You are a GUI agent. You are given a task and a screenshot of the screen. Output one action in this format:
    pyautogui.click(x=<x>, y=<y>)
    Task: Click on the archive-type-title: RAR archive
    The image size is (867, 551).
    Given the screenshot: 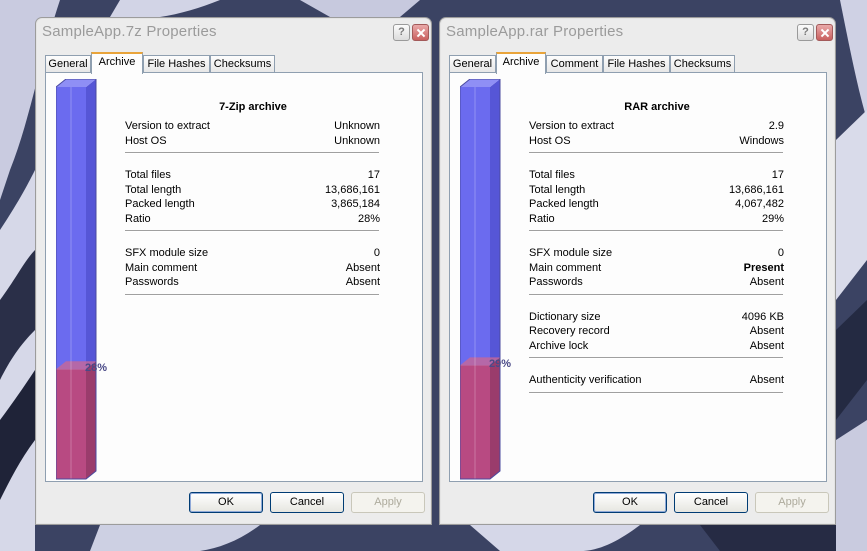 What is the action you would take?
    pyautogui.click(x=657, y=107)
    